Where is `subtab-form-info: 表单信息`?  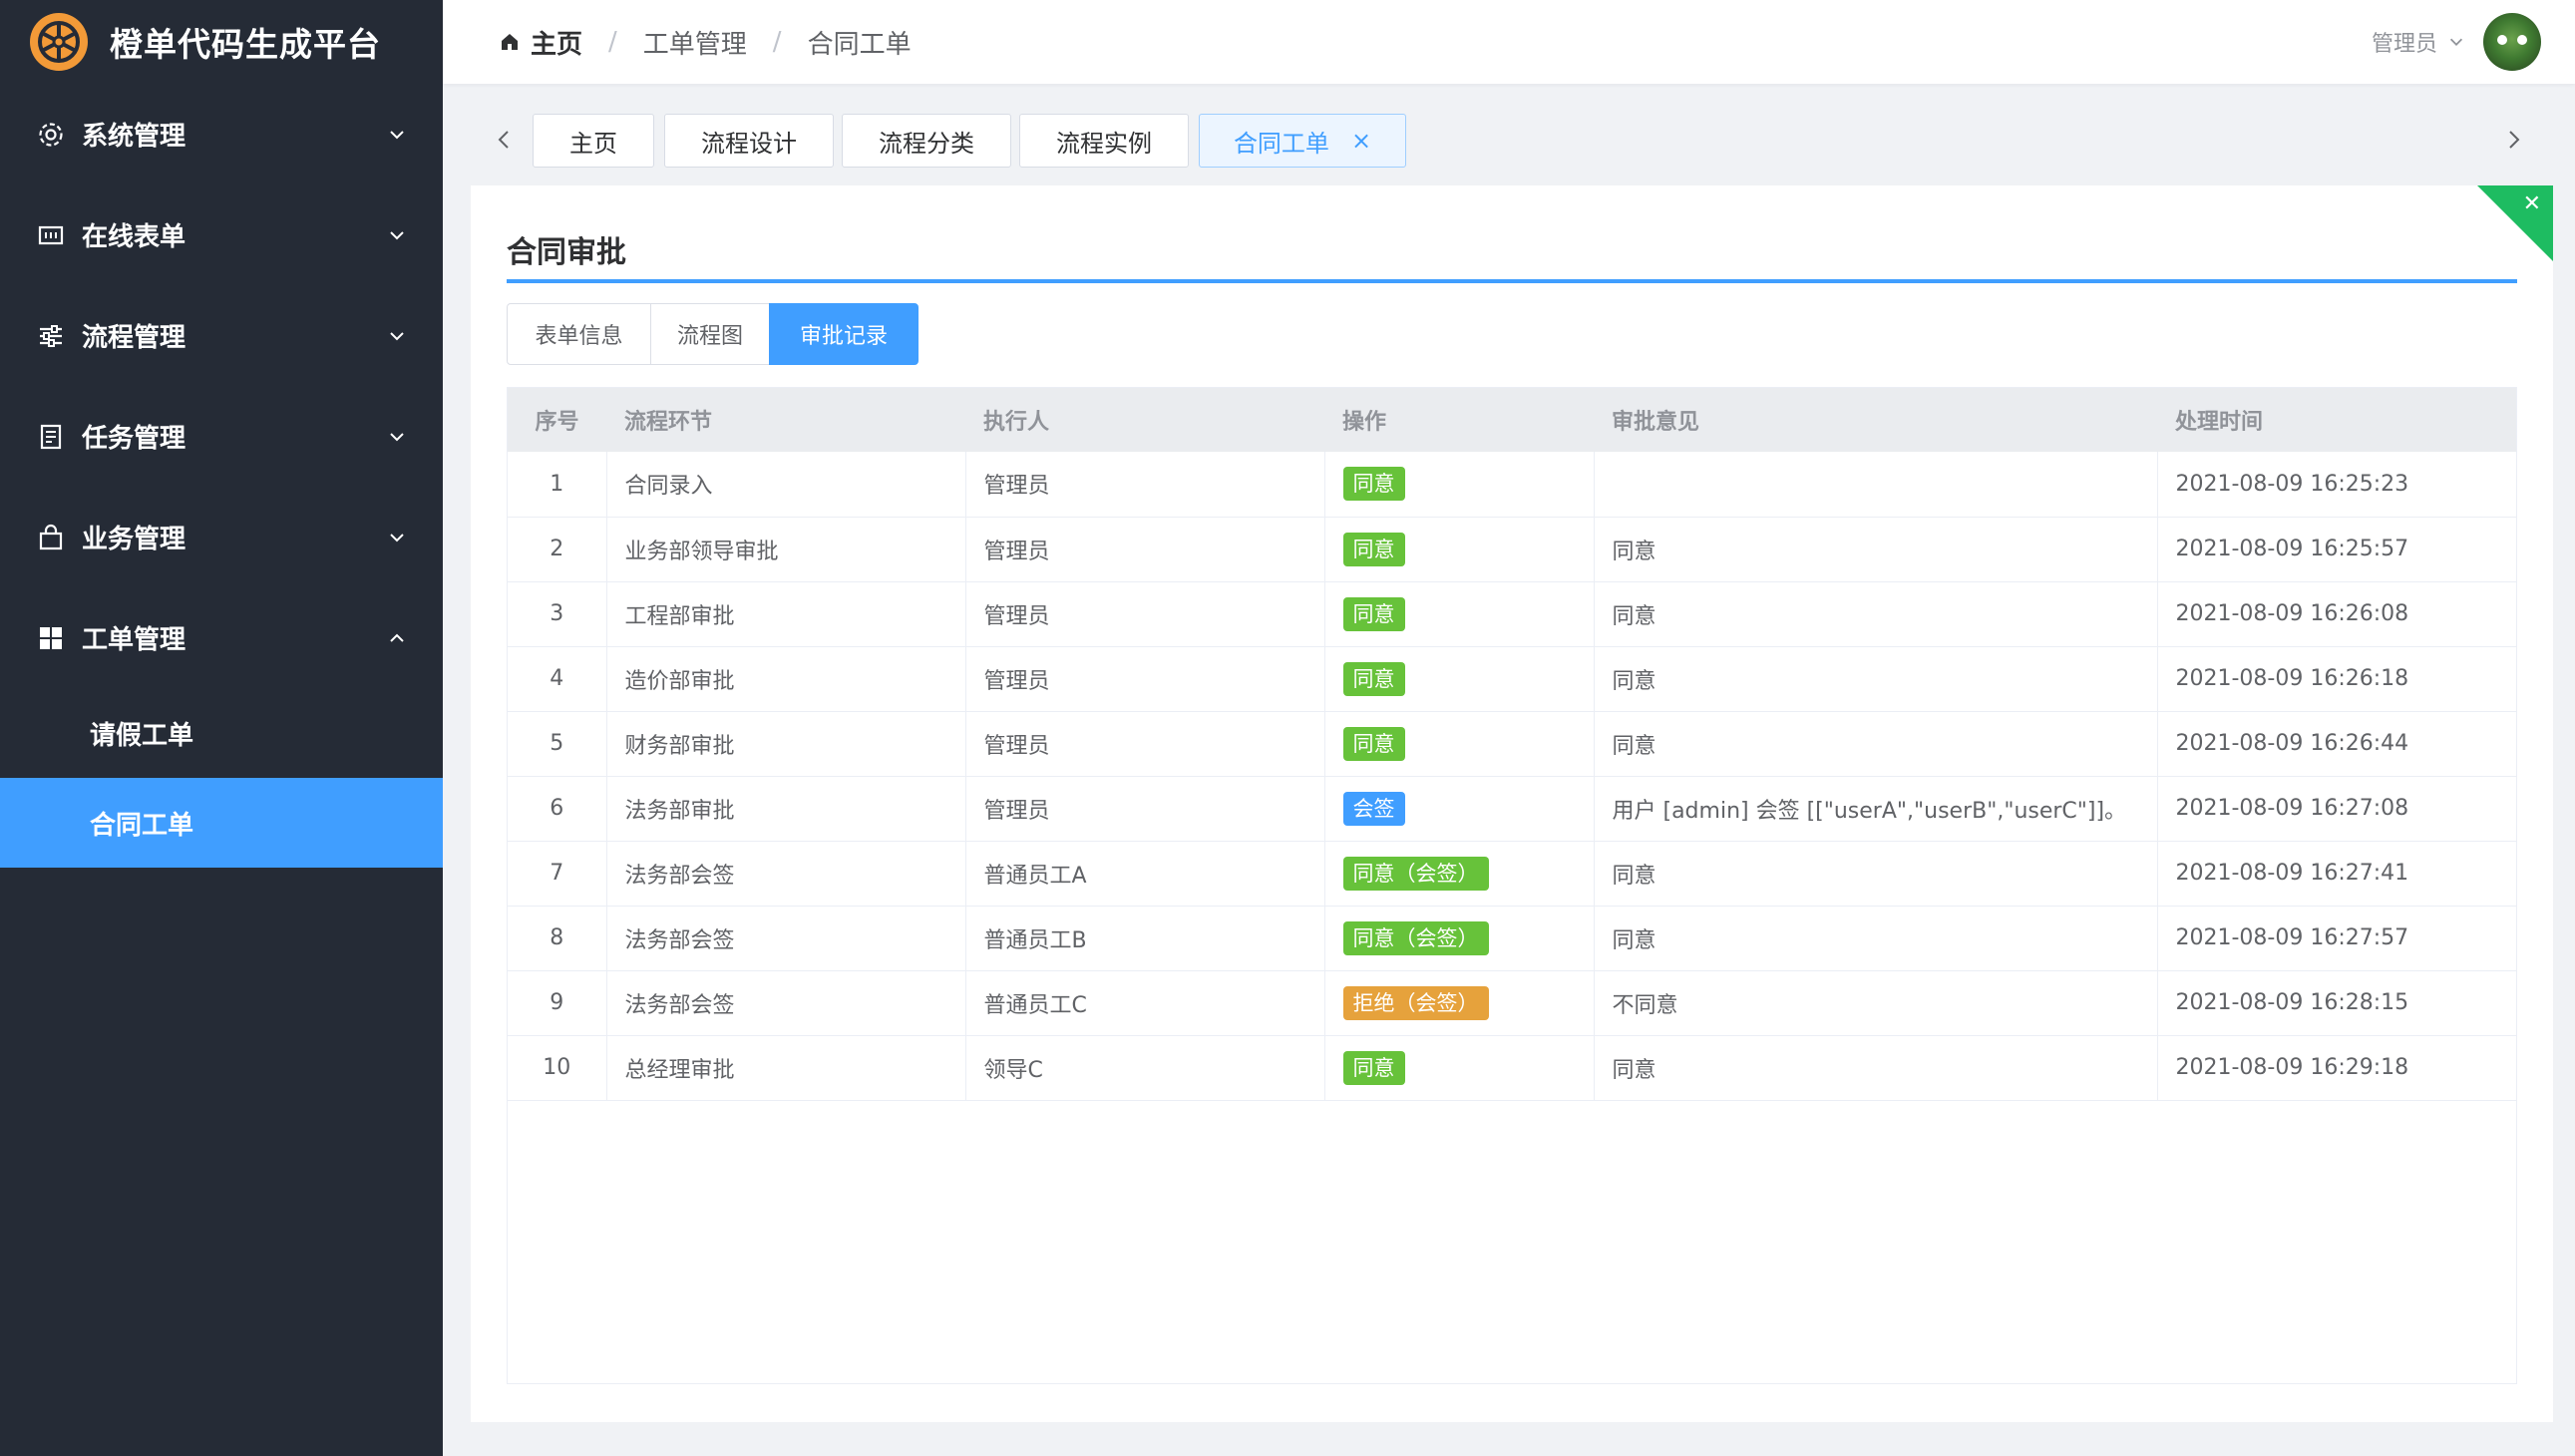
subtab-form-info: 表单信息 is located at coordinates (579, 334).